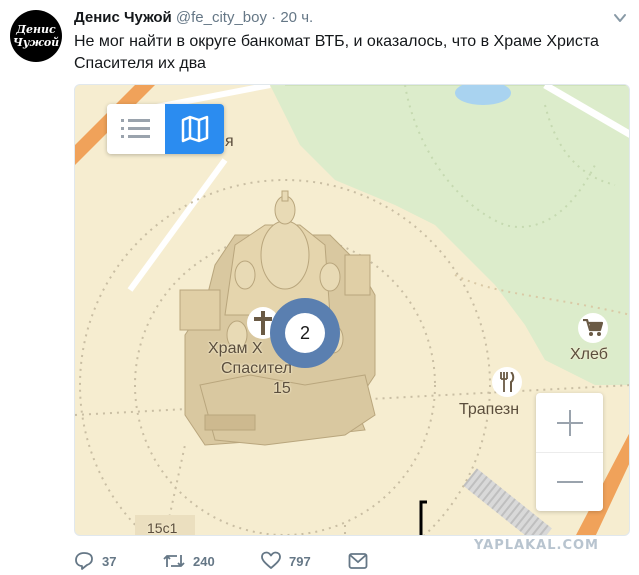 This screenshot has width=639, height=575. I want to click on map-icon, so click(194, 129).